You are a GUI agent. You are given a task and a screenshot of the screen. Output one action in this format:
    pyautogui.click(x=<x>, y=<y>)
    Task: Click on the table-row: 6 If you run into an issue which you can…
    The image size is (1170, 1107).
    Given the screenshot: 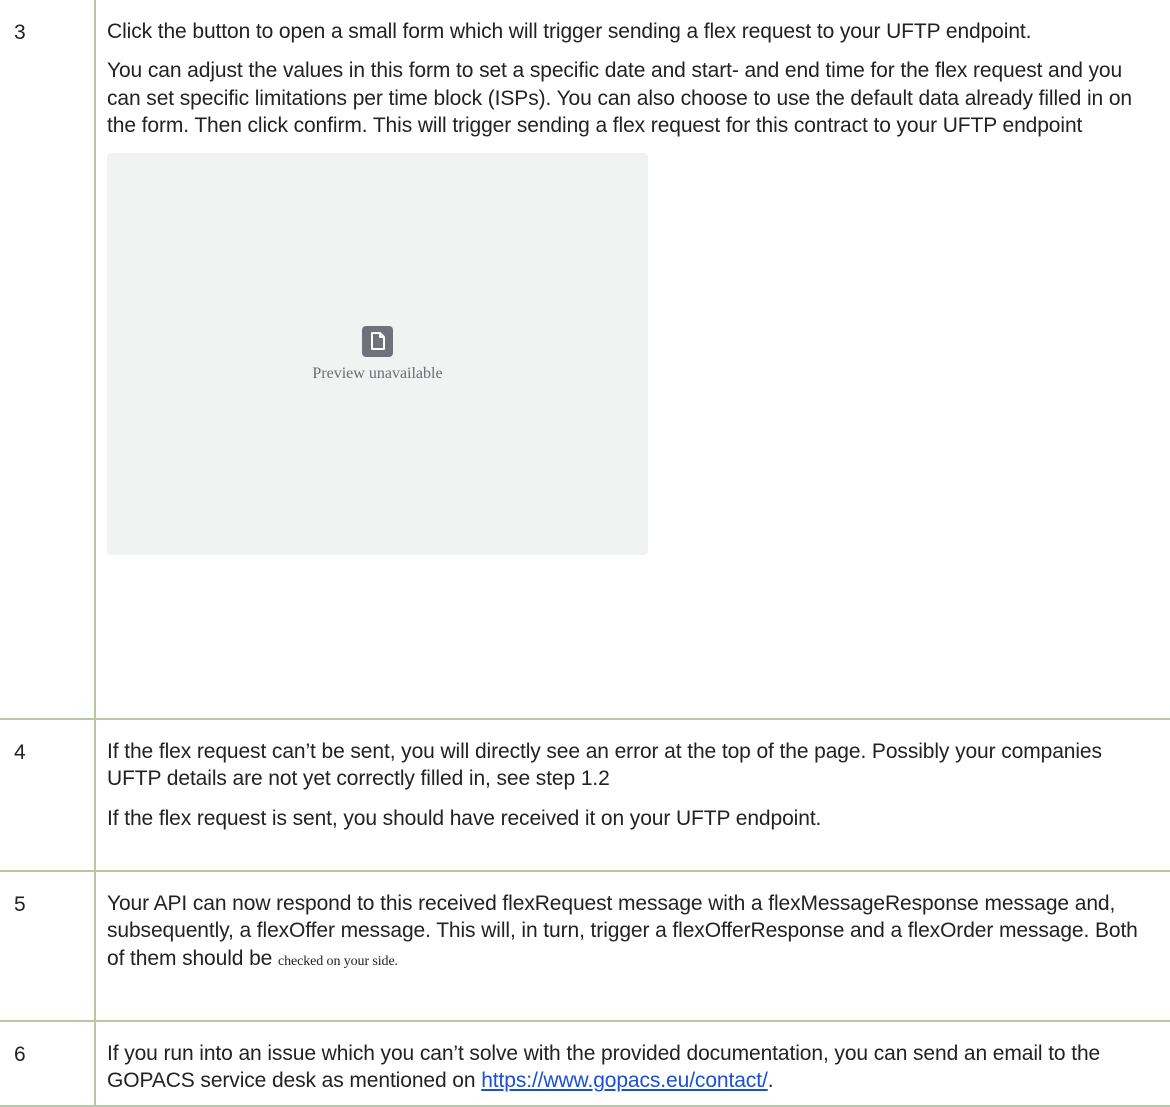 What is the action you would take?
    pyautogui.click(x=585, y=1063)
    